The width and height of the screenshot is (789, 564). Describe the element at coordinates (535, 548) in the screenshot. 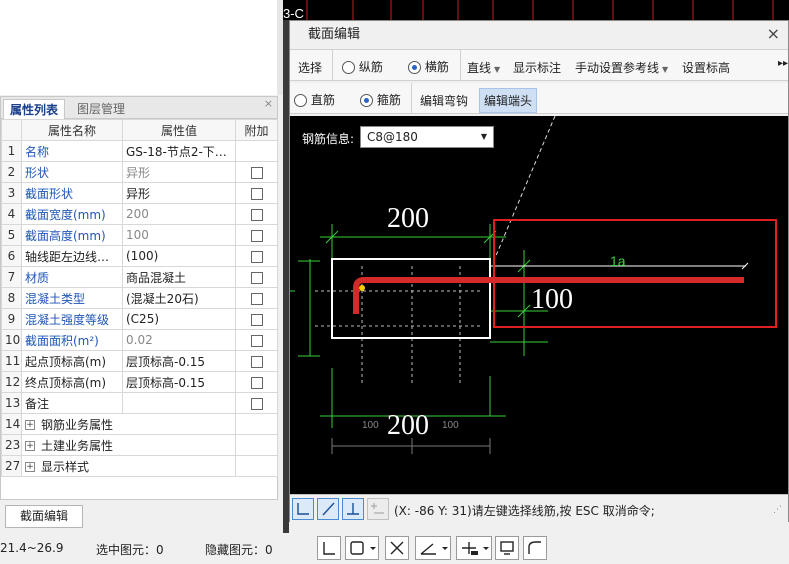

I see `curve-button` at that location.